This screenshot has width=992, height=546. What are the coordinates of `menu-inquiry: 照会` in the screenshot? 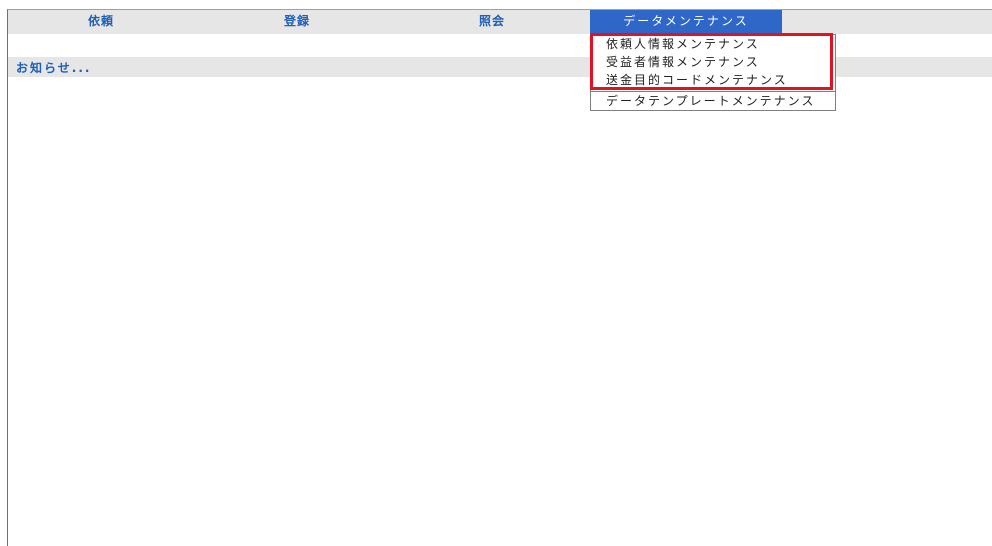 It's located at (492, 22).